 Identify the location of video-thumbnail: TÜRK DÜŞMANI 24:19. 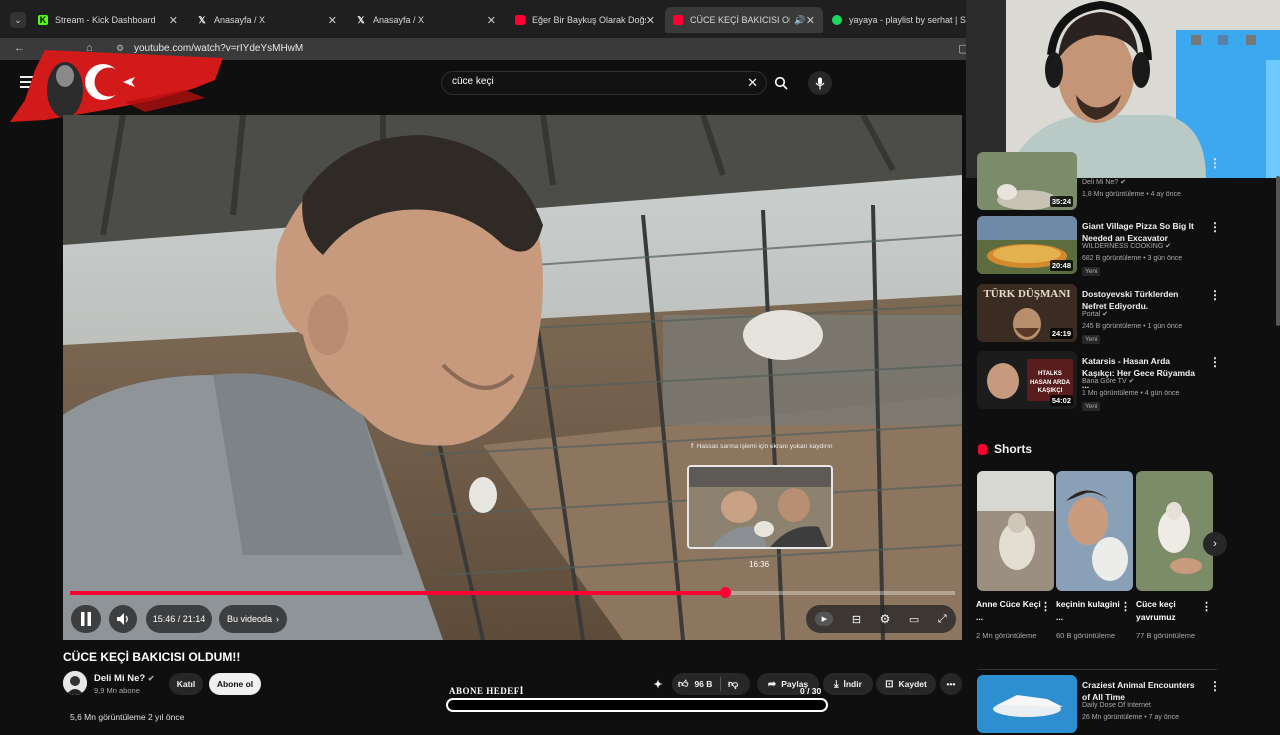
(1027, 313).